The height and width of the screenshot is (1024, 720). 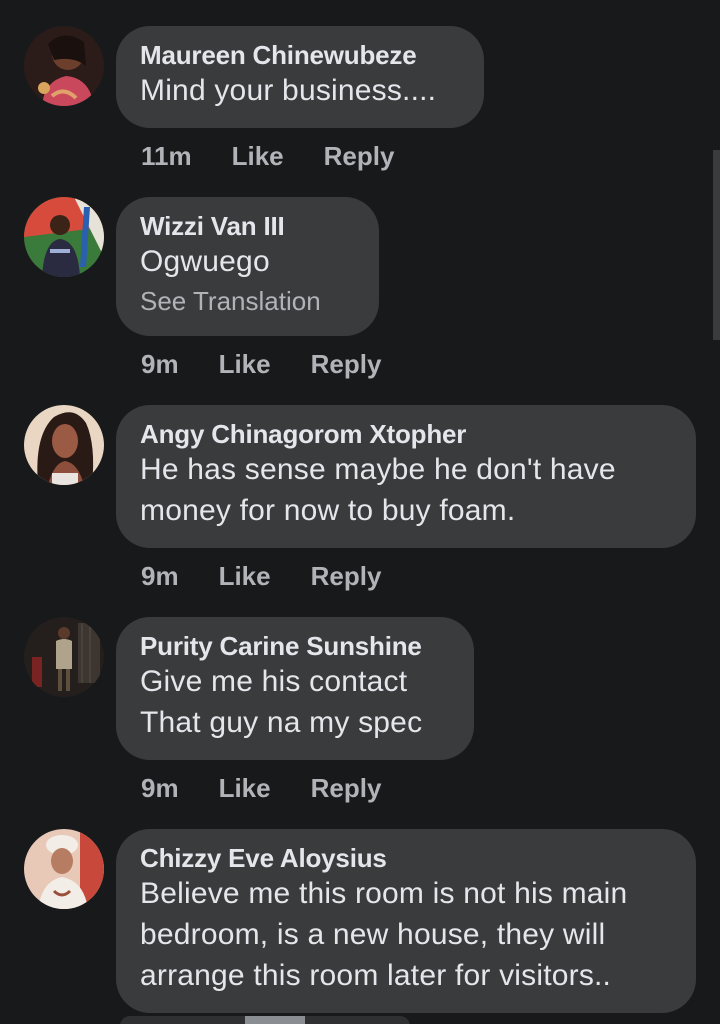 I want to click on see-translation-link: See Translation, so click(x=247, y=301).